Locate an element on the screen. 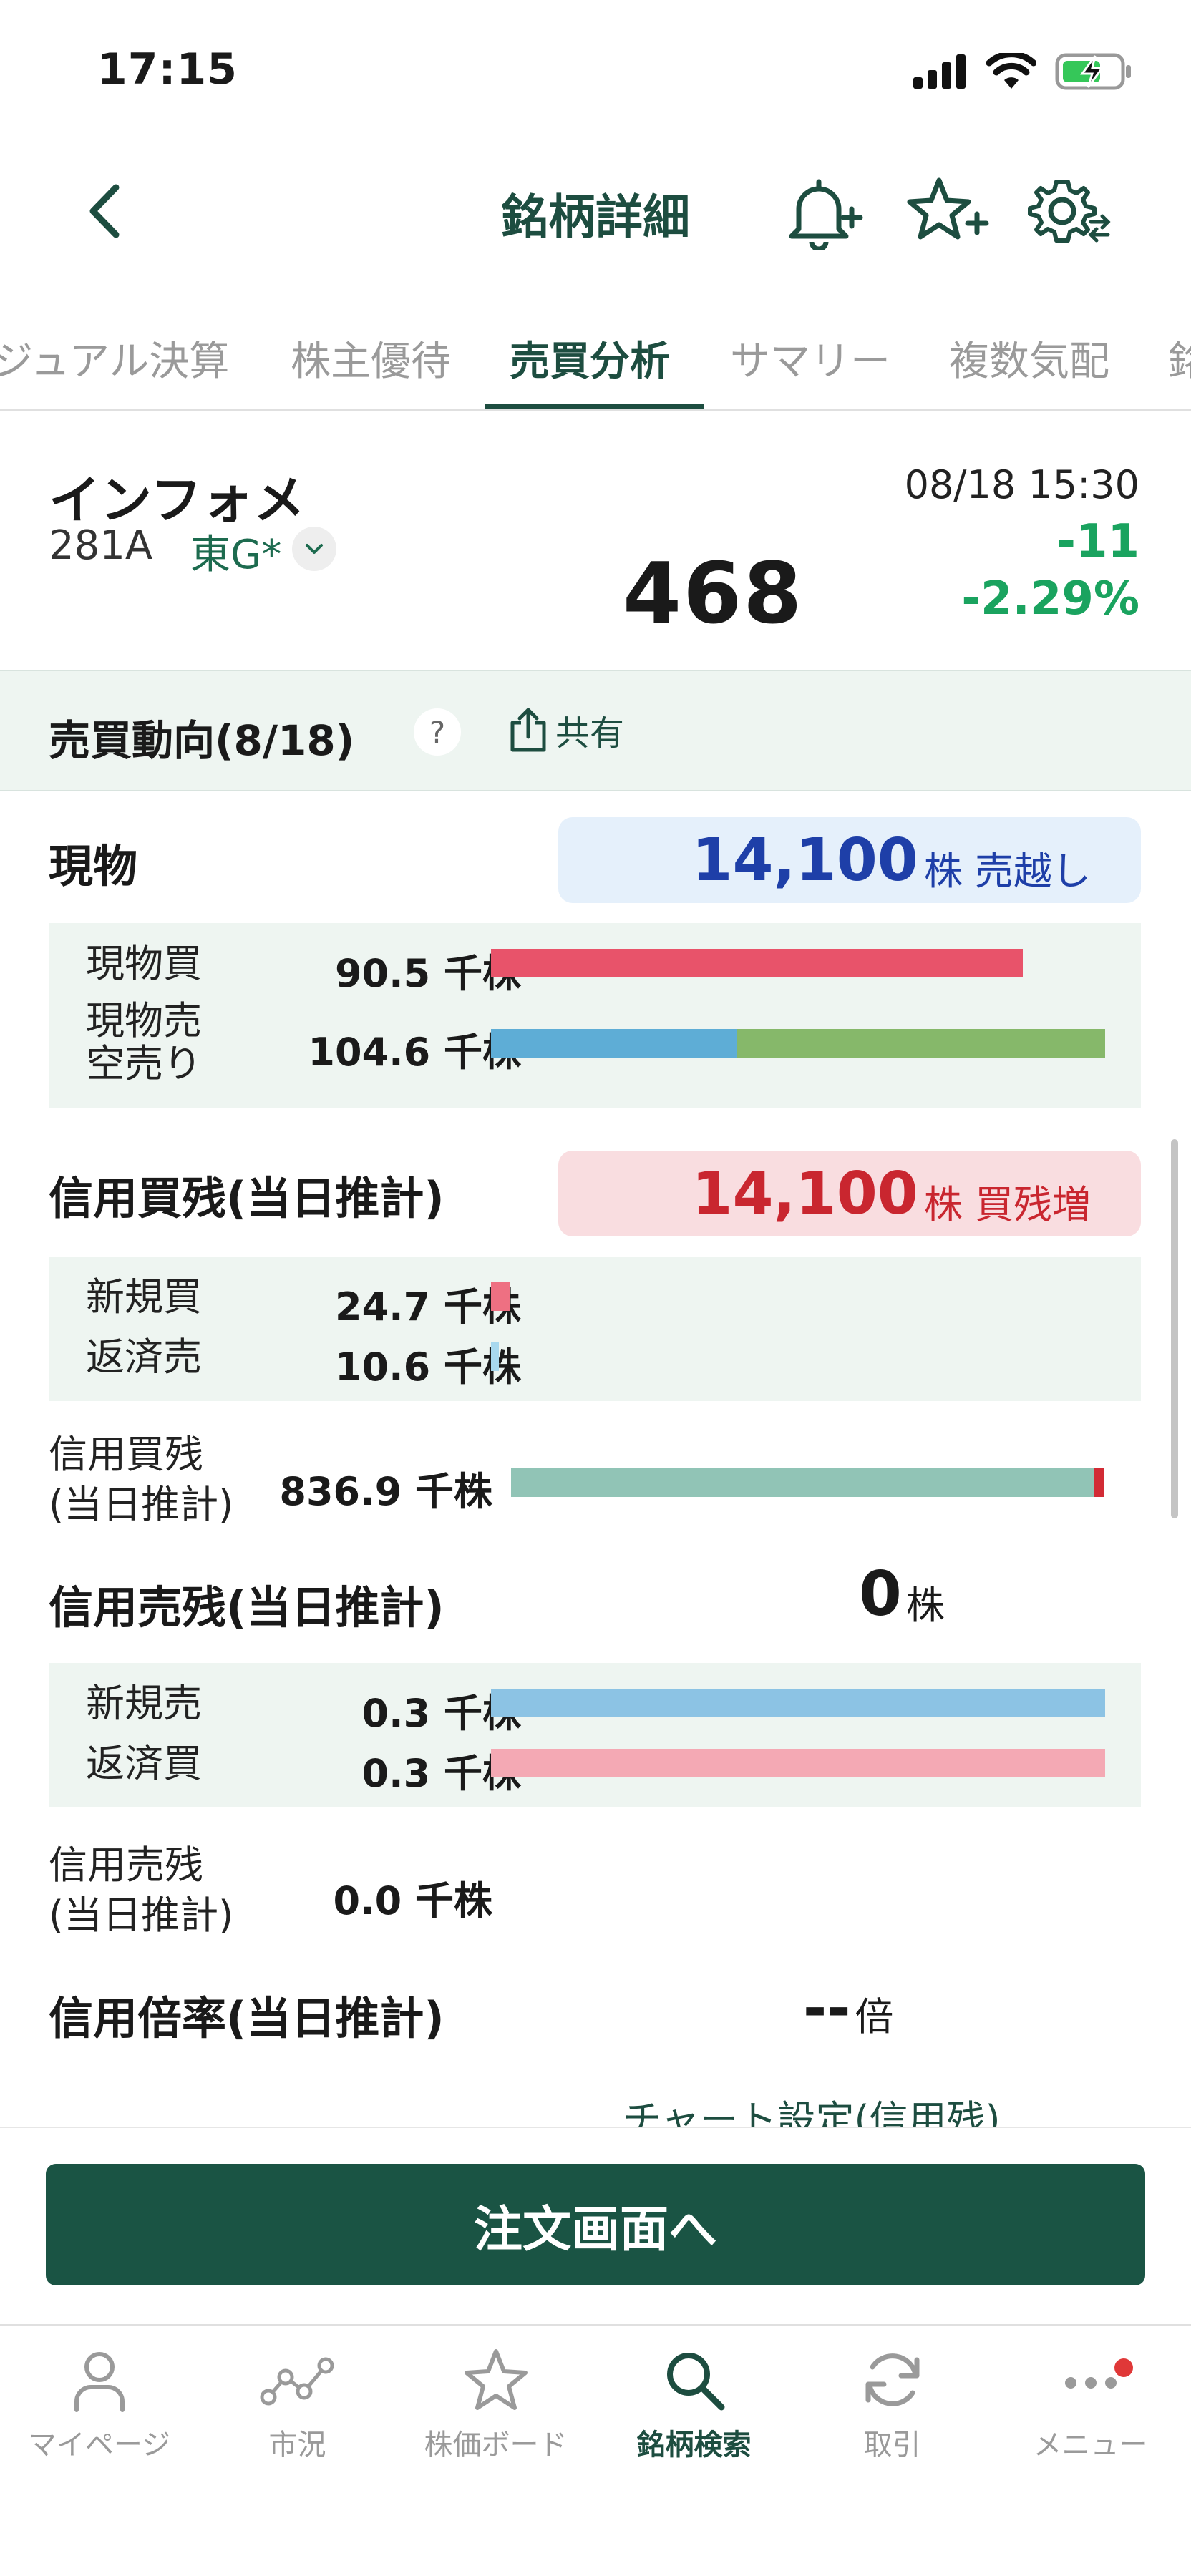 The image size is (1191, 2576). tabbar-menu: メニュー is located at coordinates (1090, 2403).